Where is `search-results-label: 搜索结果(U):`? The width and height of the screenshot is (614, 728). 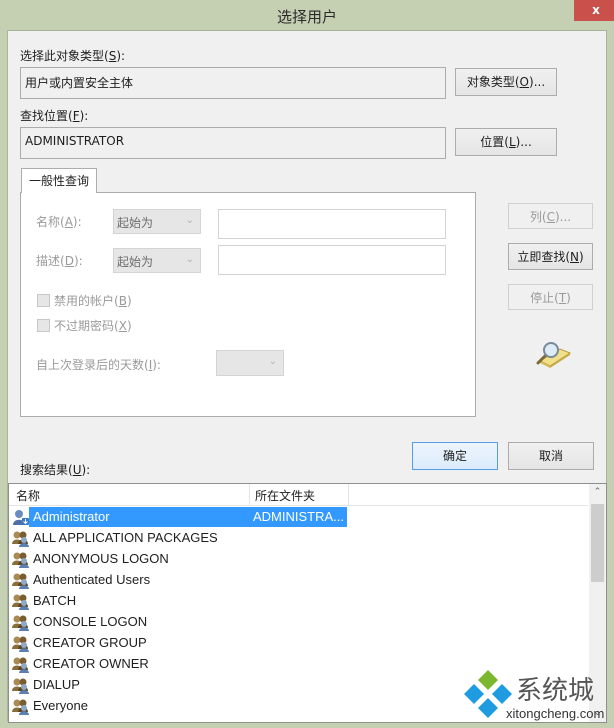 search-results-label: 搜索结果(U): is located at coordinates (55, 470).